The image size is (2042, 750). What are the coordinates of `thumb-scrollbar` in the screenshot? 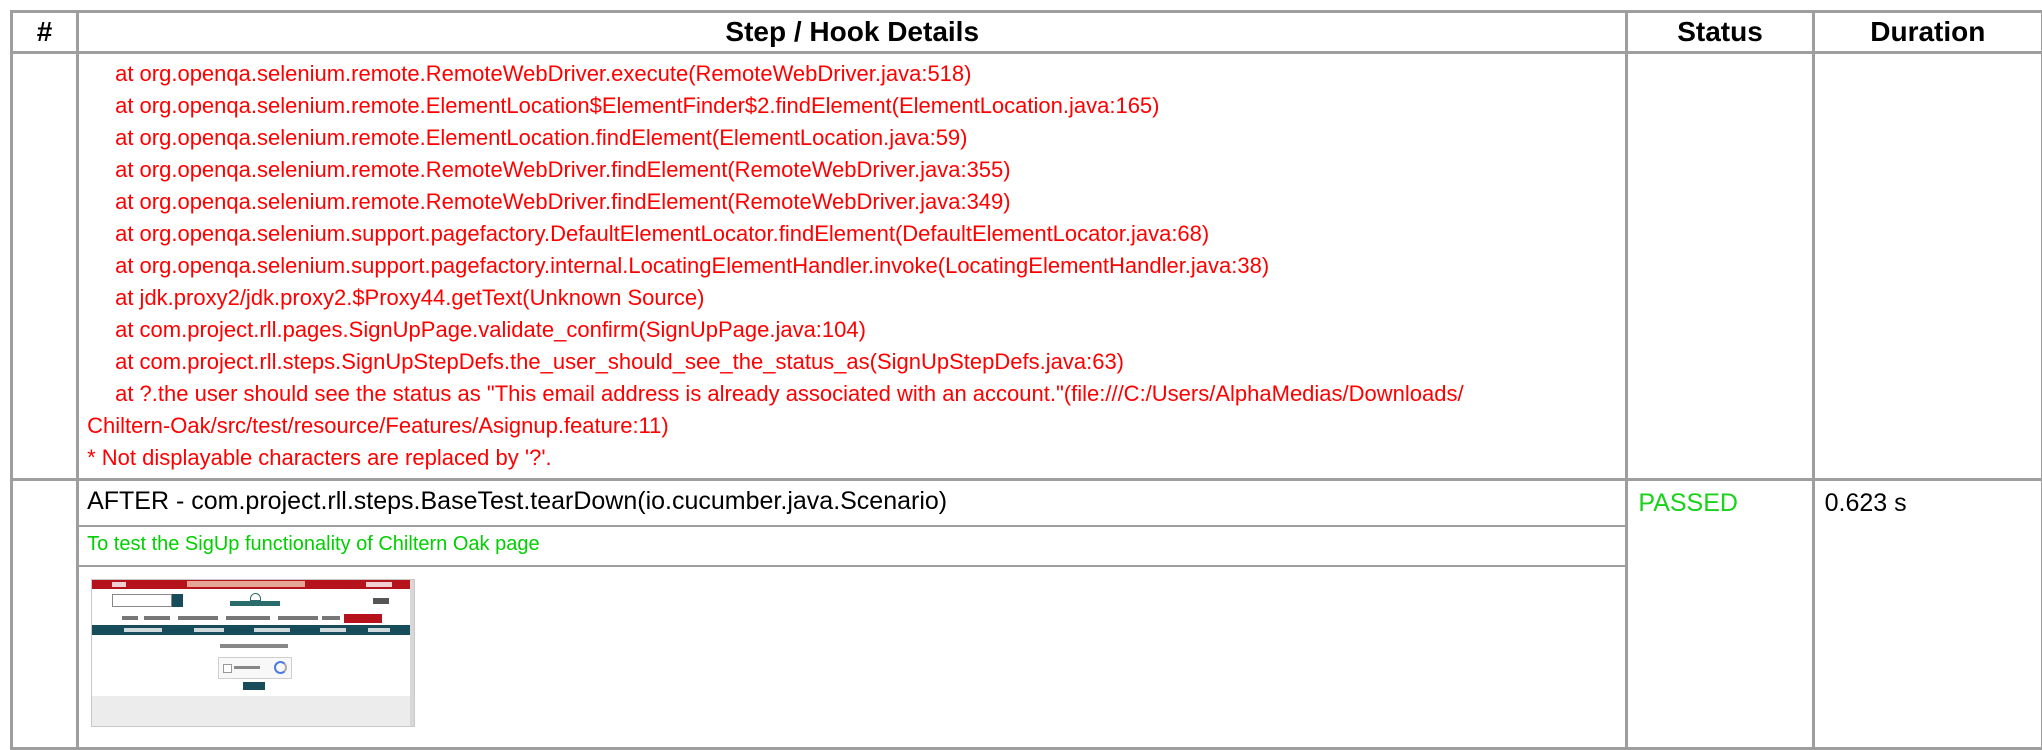 It's located at (412, 653).